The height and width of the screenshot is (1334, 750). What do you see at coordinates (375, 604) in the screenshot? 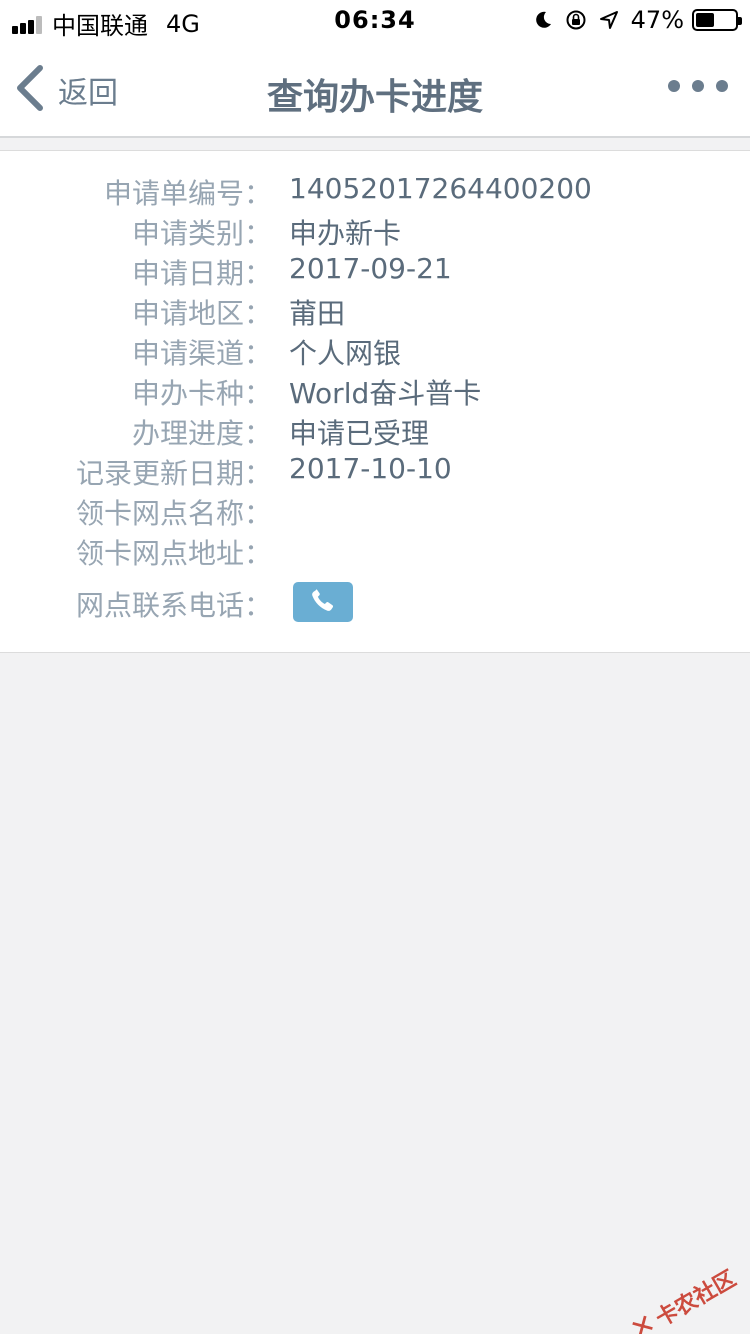
I see `field-row-branch-phone: 网点联系电话：` at bounding box center [375, 604].